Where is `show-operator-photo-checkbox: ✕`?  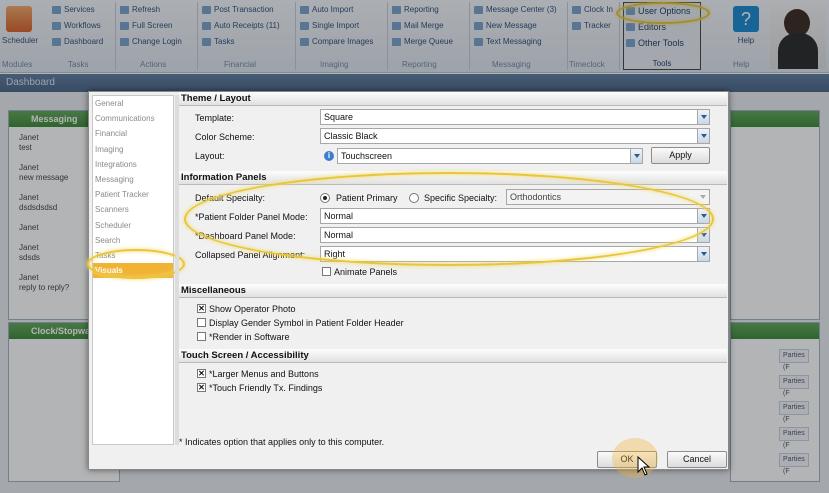 show-operator-photo-checkbox: ✕ is located at coordinates (201, 308).